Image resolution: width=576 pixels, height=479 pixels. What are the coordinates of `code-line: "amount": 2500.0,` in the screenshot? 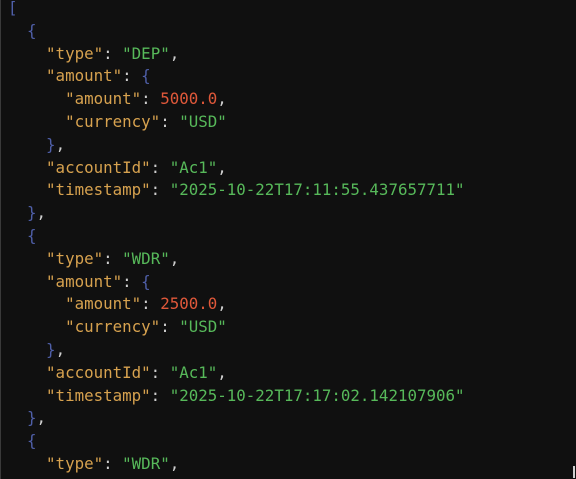 It's located at (146, 304).